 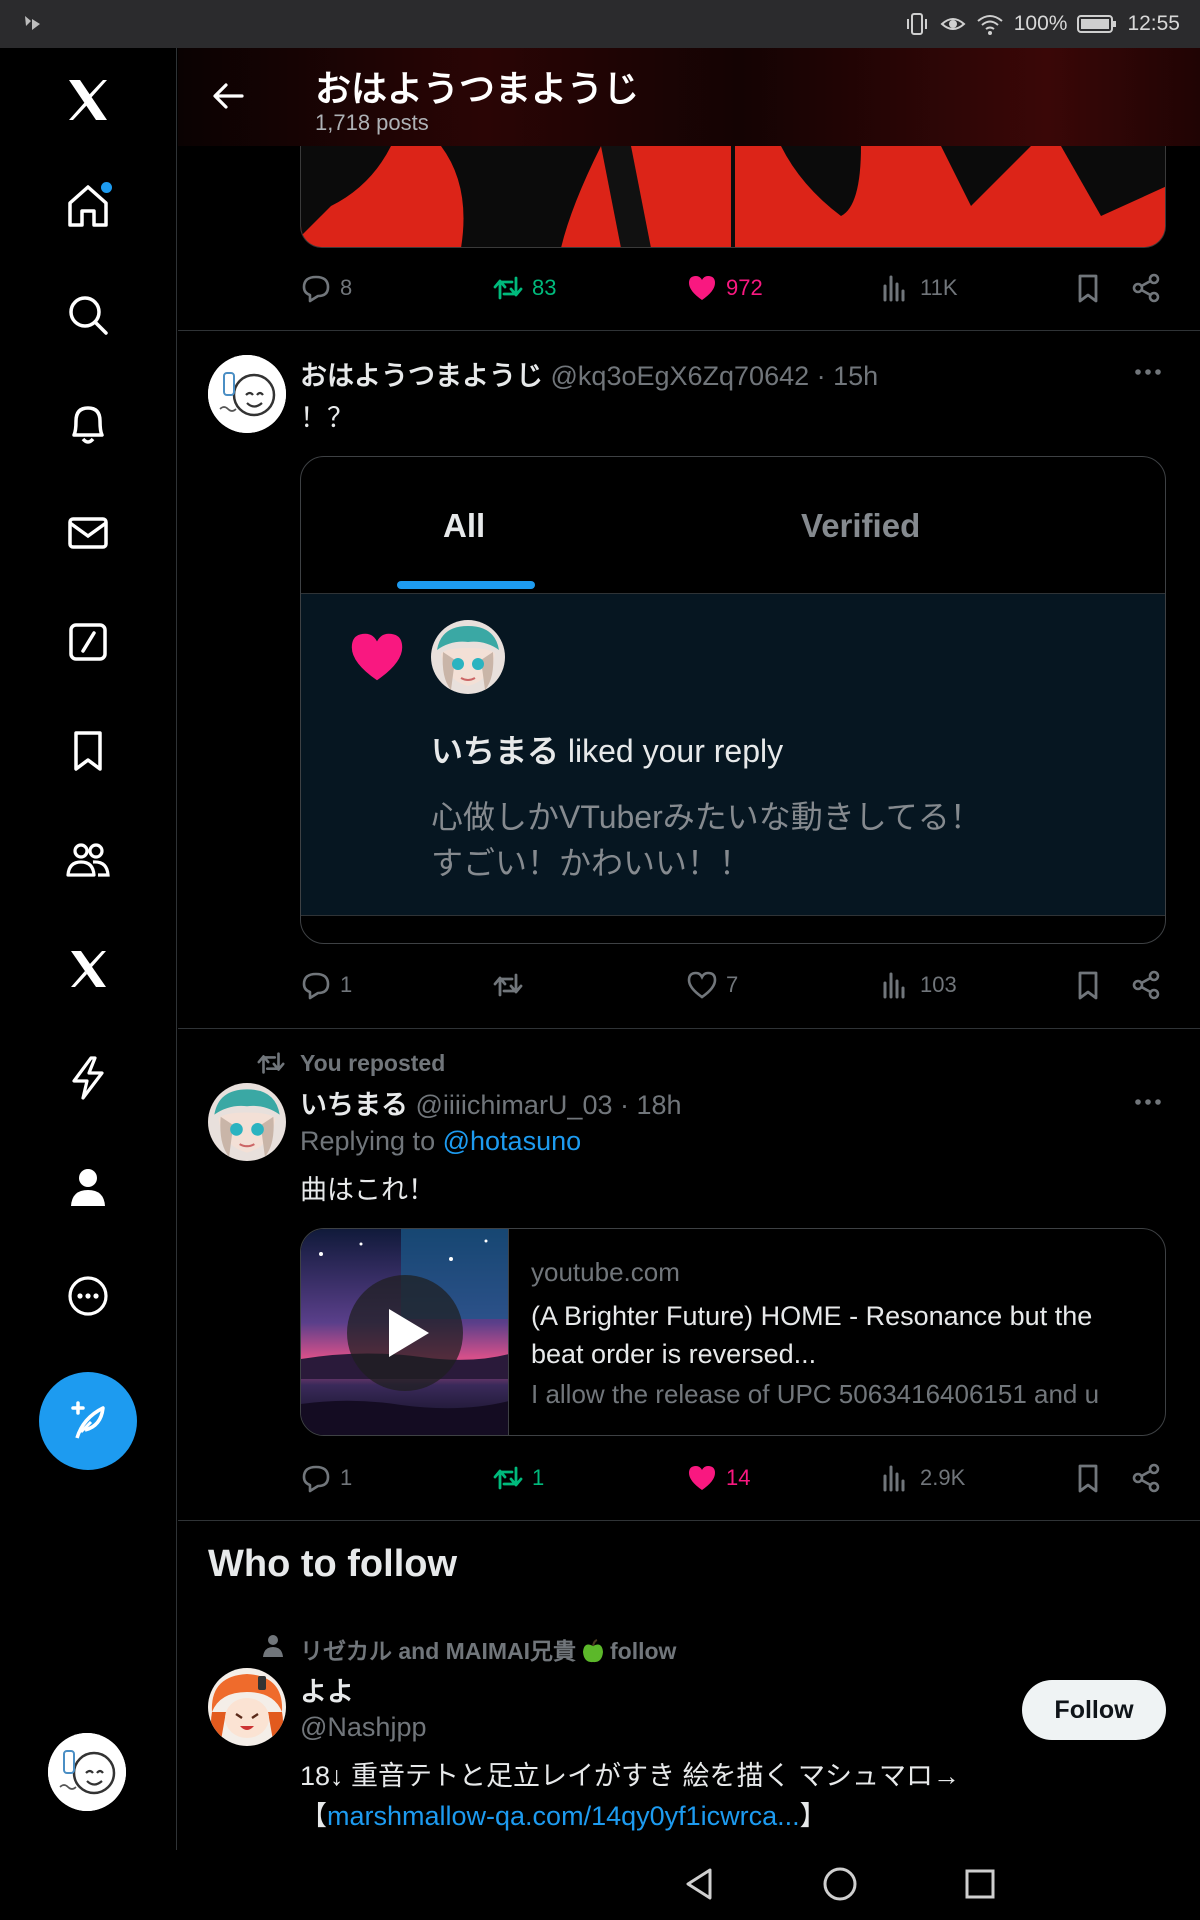 I want to click on system-navigation-bar, so click(x=600, y=1885).